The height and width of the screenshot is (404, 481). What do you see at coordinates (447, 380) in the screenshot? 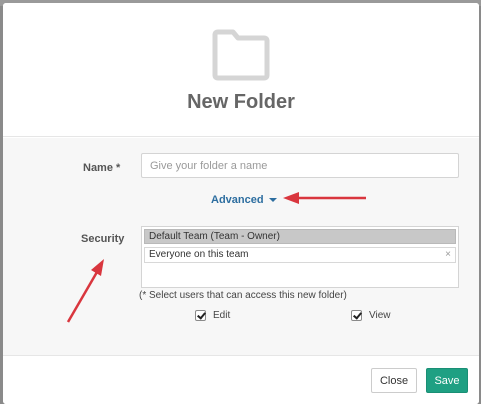
I see `save-button: Save` at bounding box center [447, 380].